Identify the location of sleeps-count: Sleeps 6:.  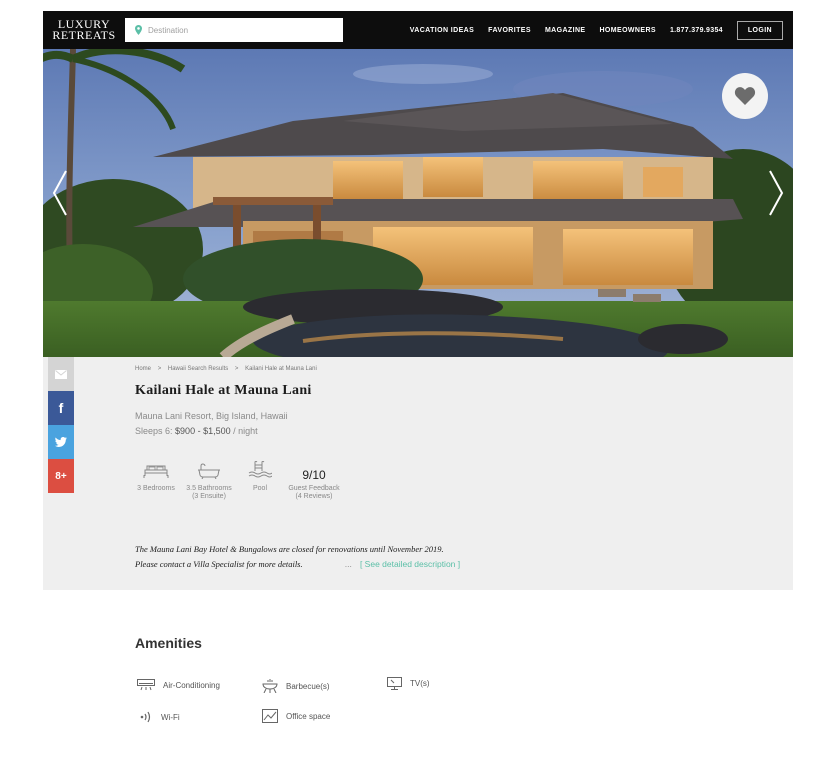
(154, 431).